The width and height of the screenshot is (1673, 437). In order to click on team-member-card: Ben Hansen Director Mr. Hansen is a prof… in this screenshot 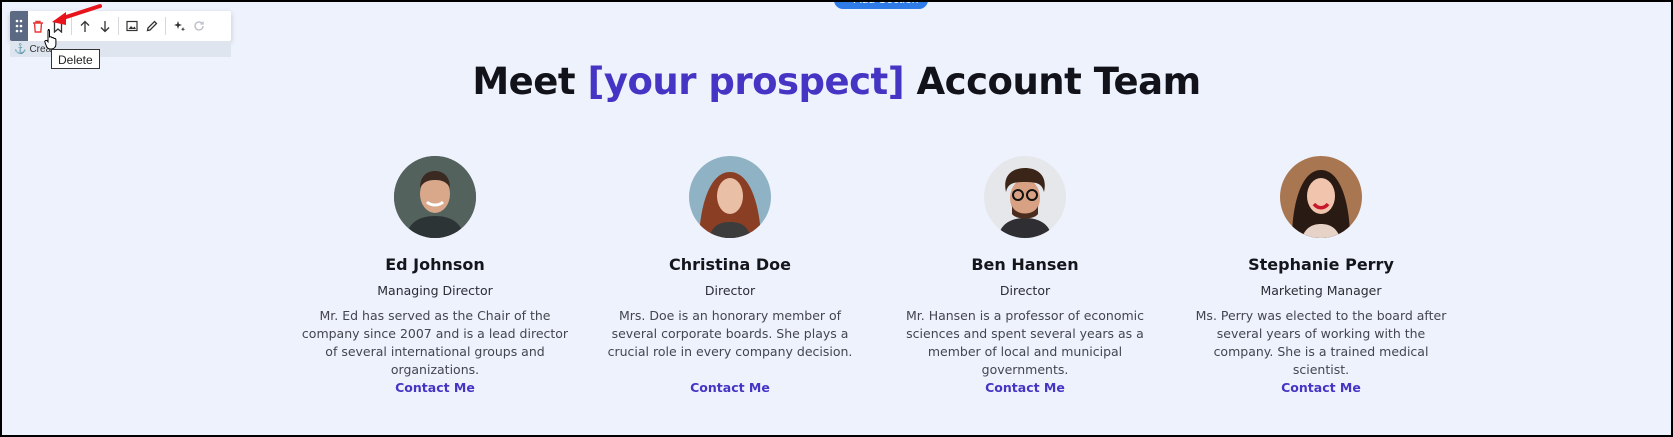, I will do `click(1025, 267)`.